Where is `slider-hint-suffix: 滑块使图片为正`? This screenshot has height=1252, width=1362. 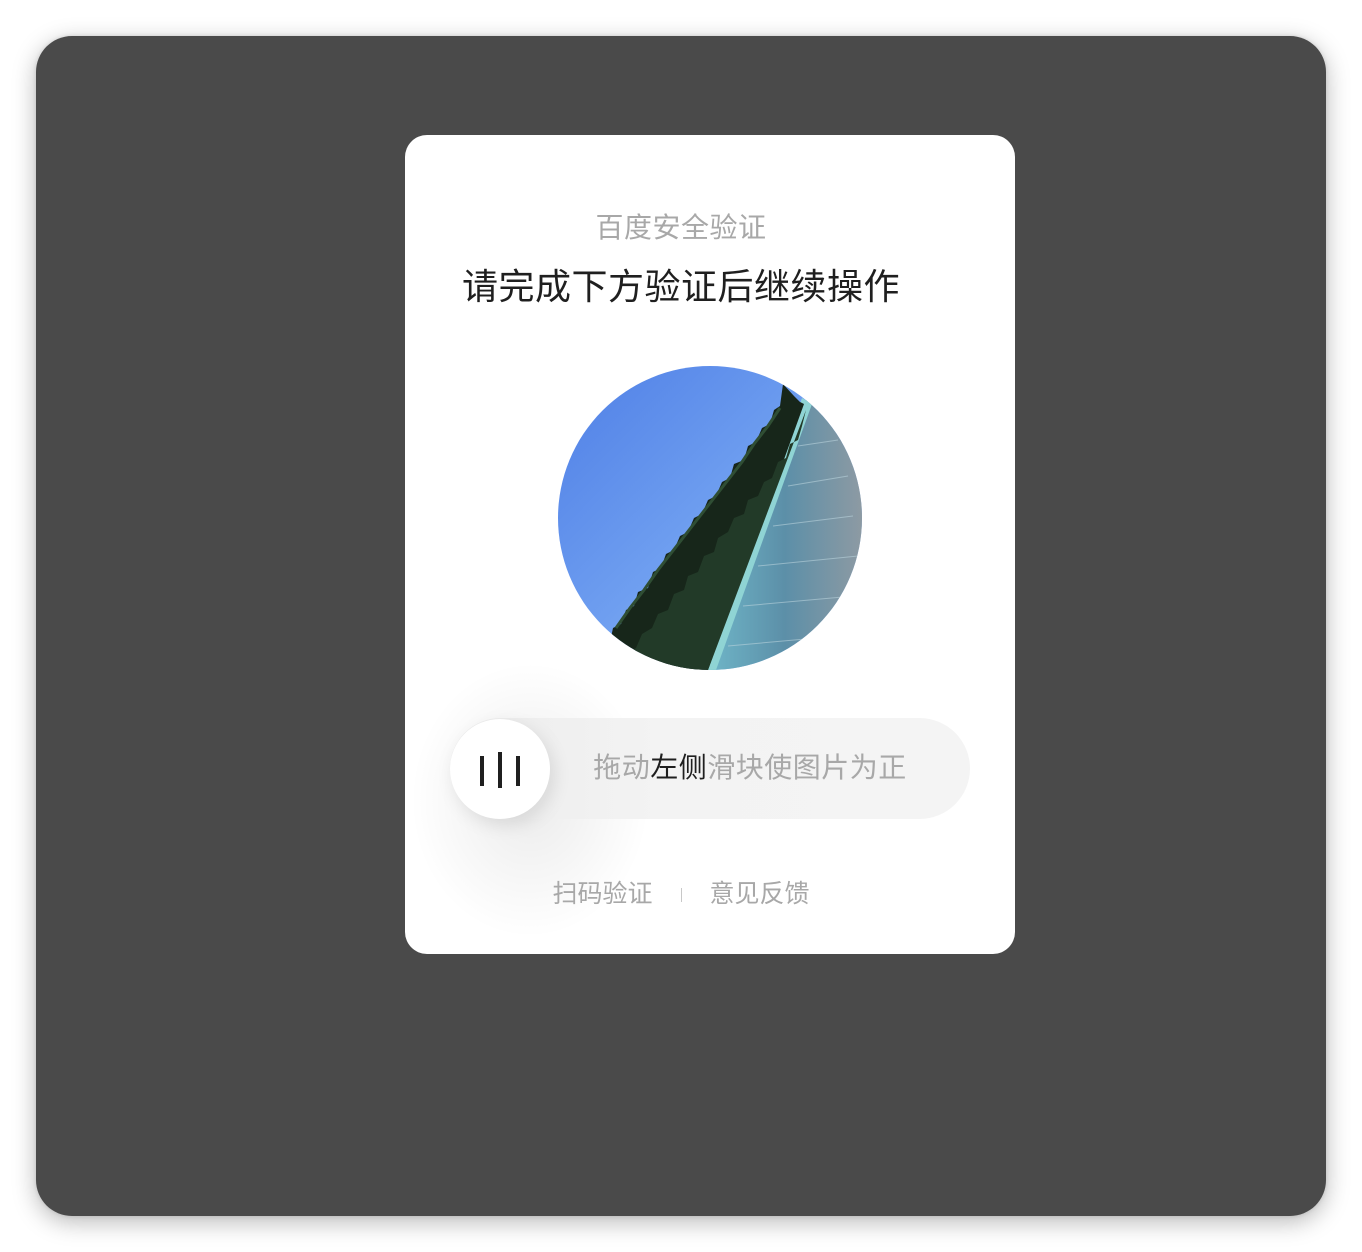
slider-hint-suffix: 滑块使图片为正 is located at coordinates (807, 767).